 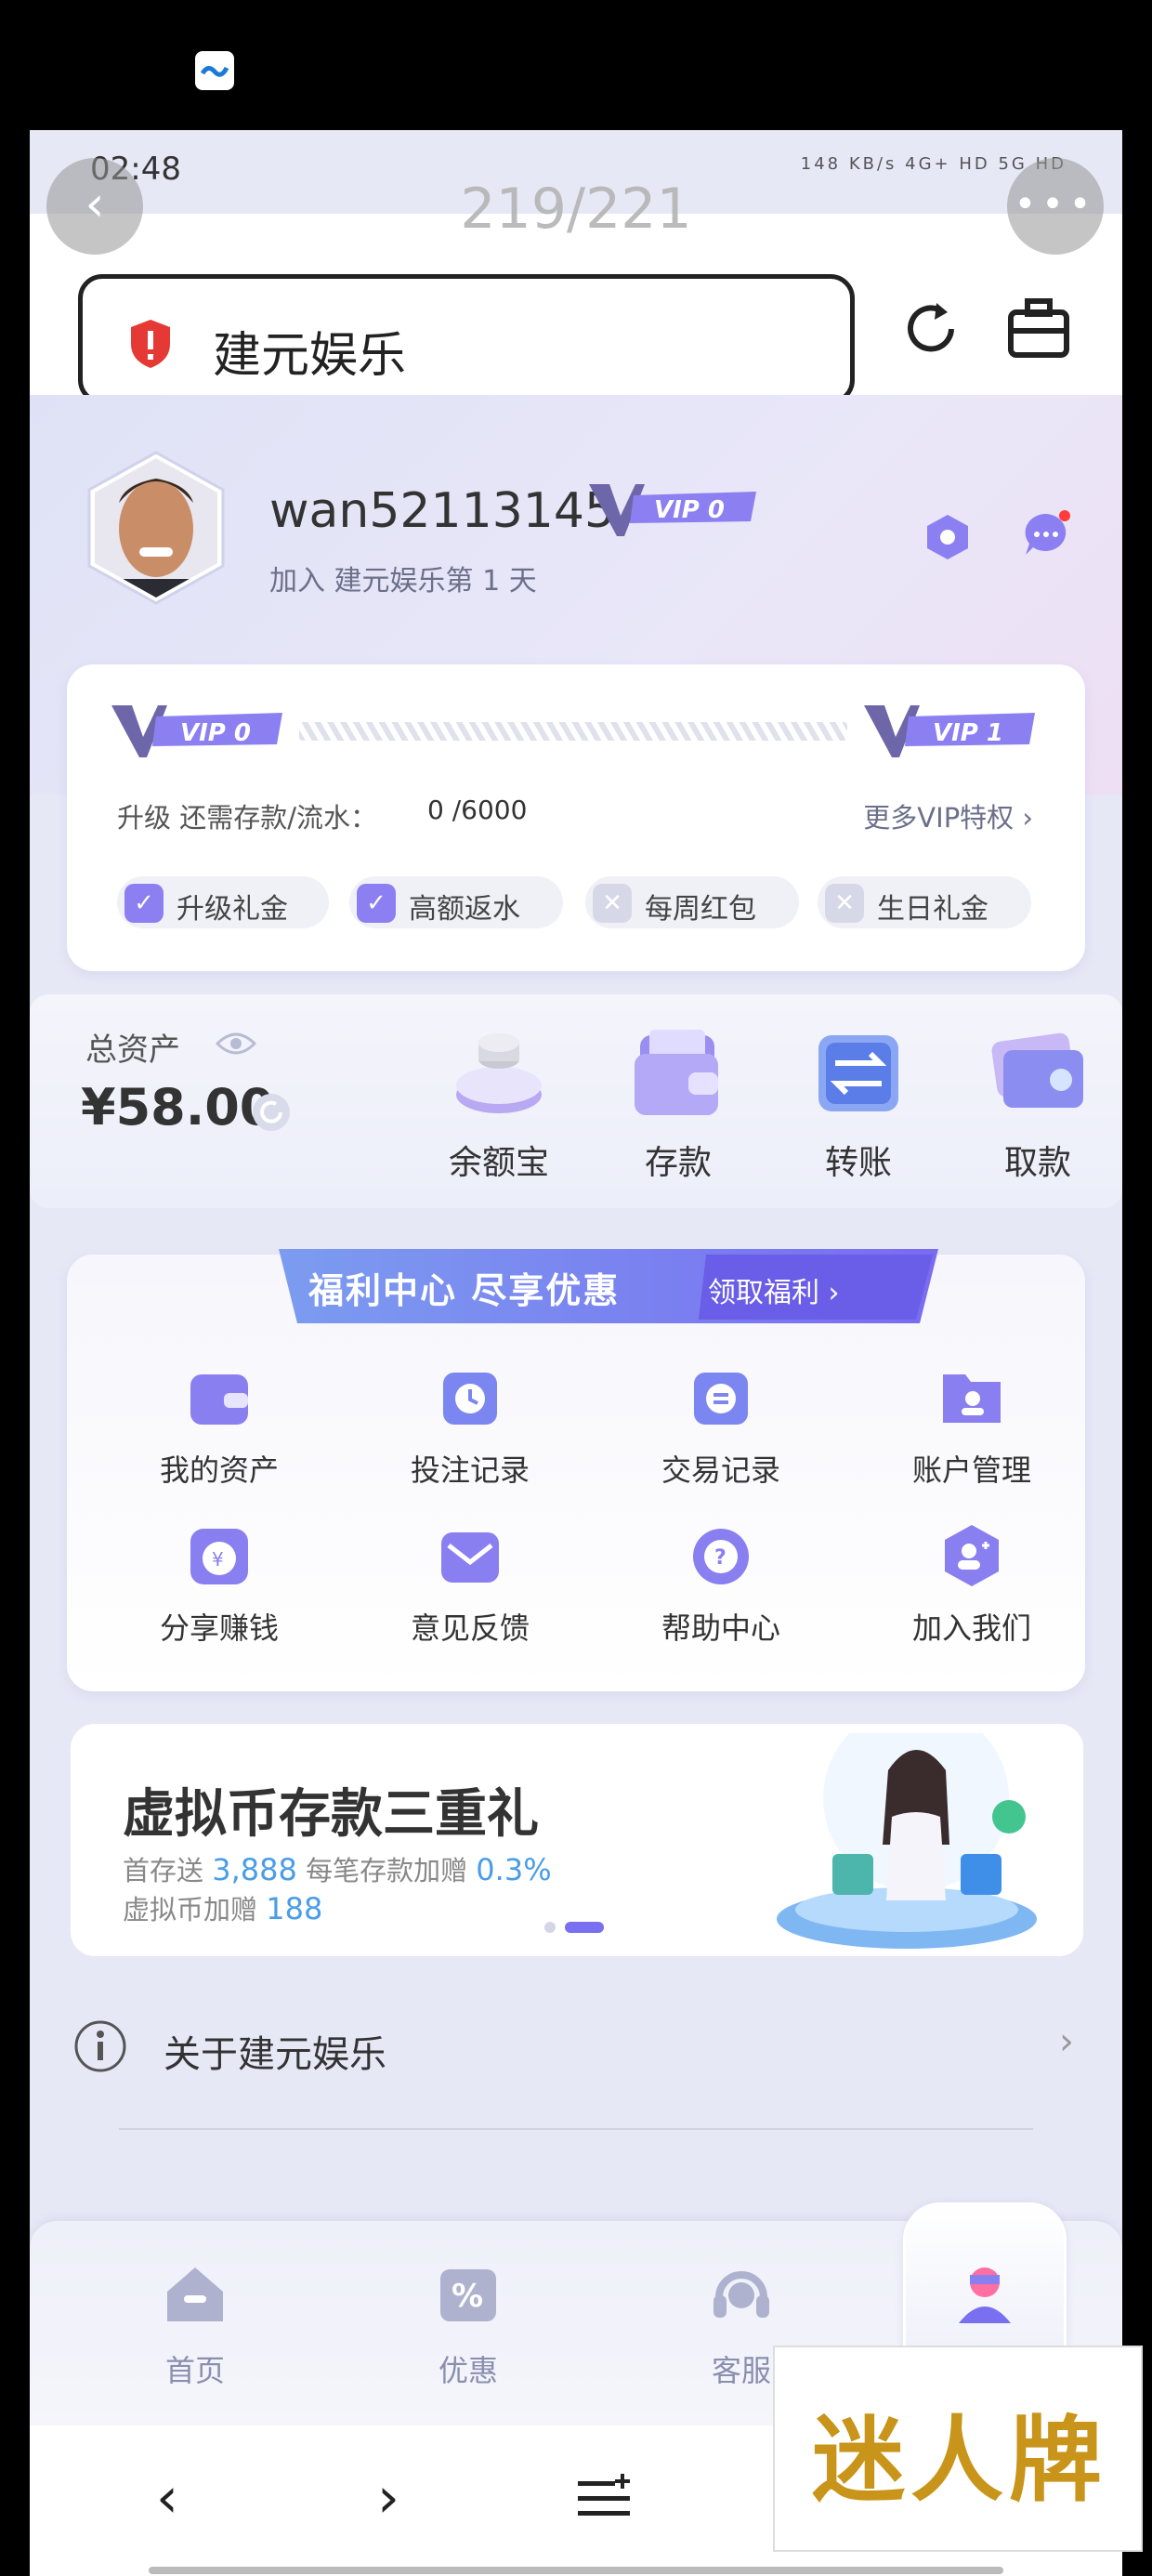 I want to click on menu-icon, so click(x=604, y=2495).